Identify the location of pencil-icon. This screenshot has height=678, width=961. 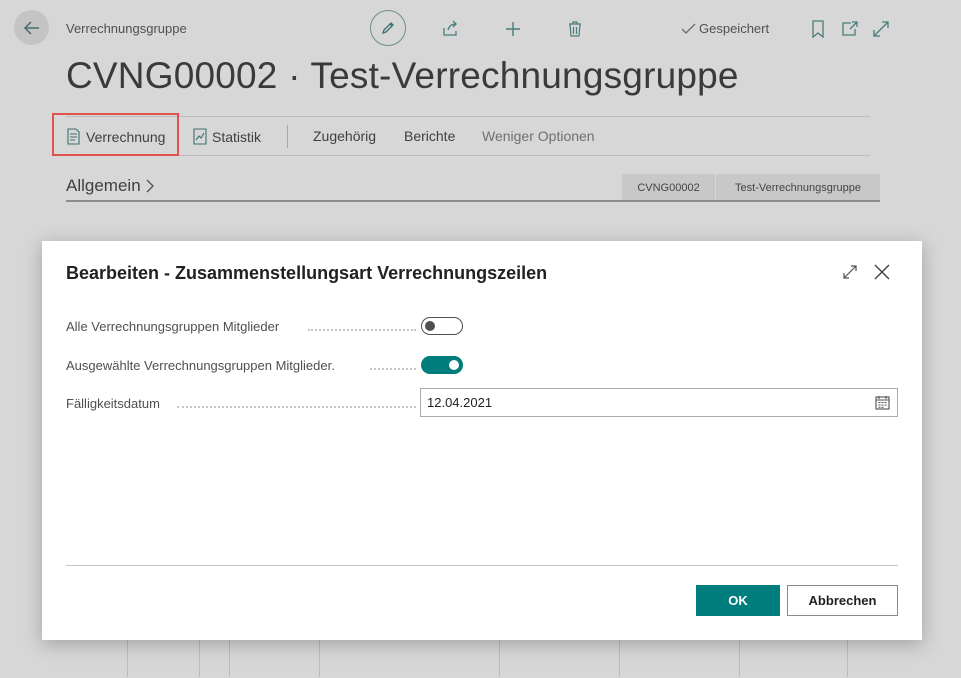
(387, 28).